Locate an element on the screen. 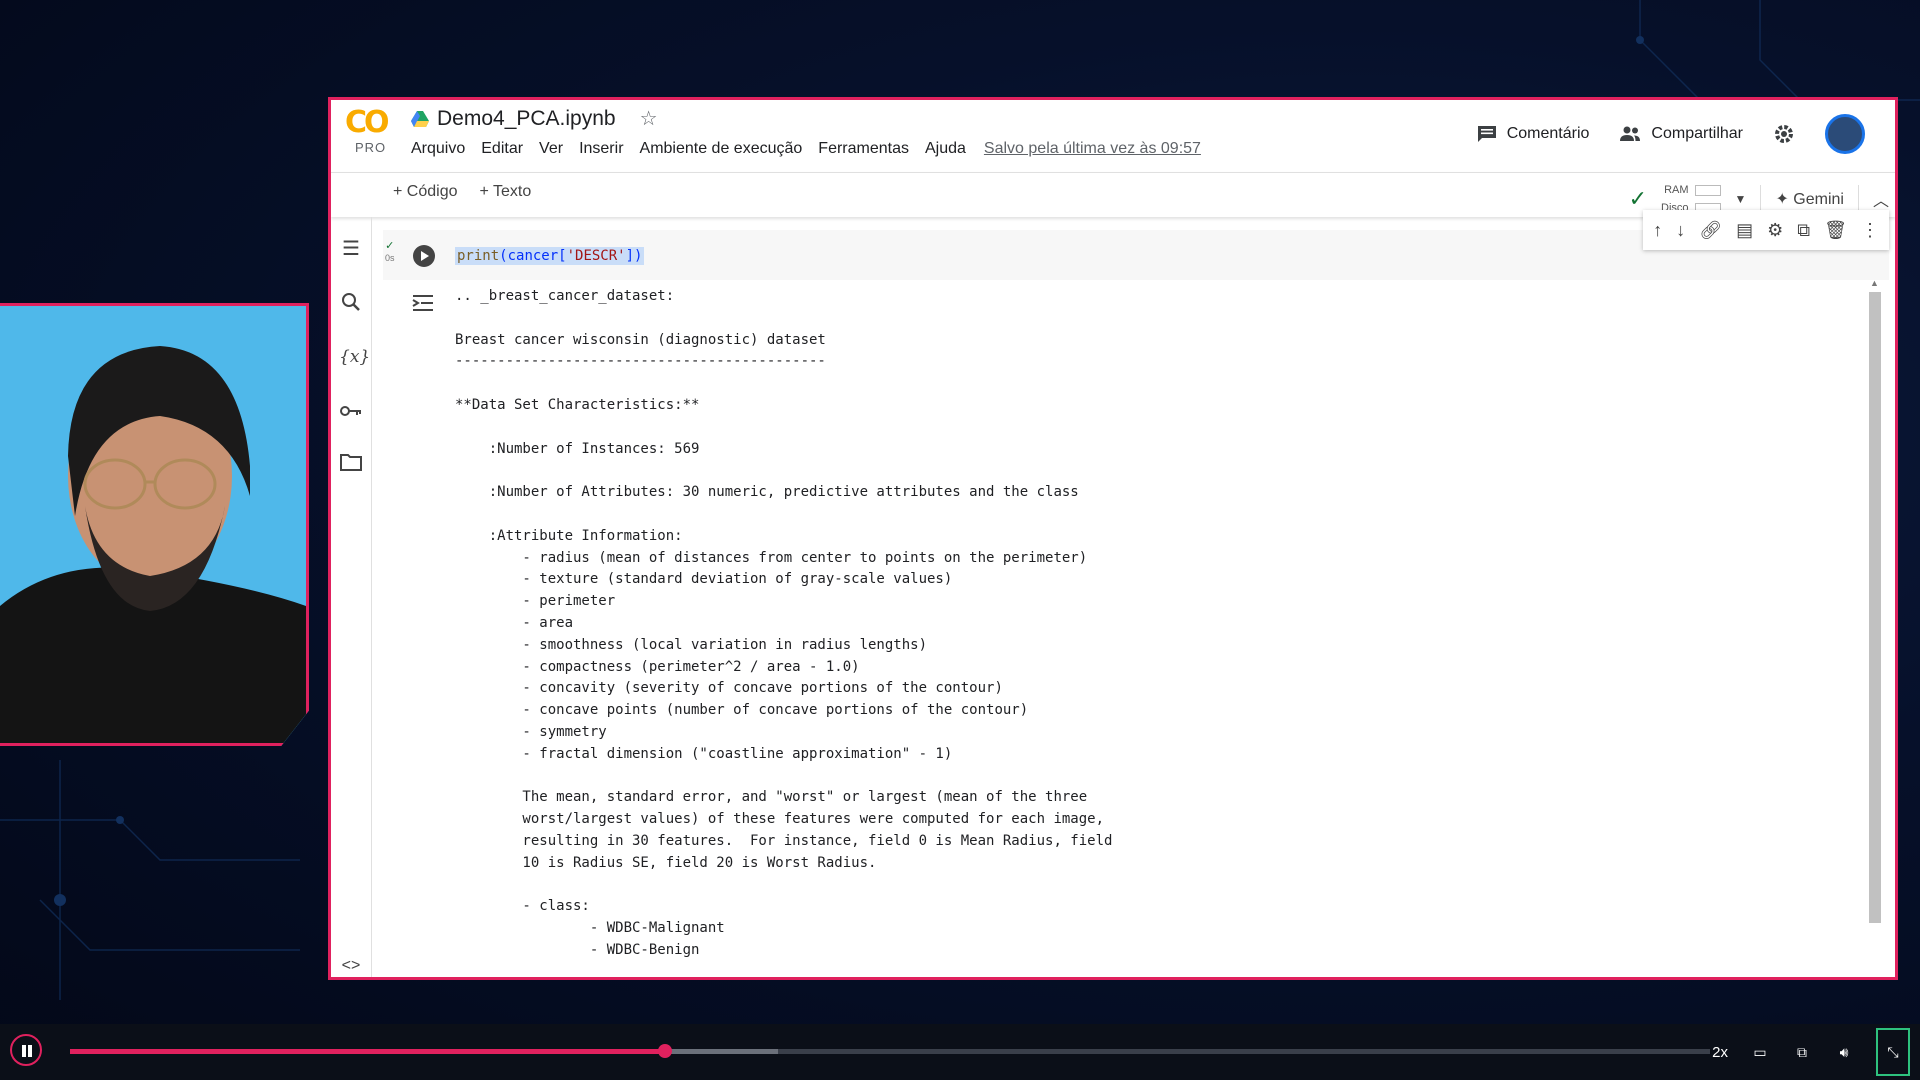 The image size is (1920, 1080). picture-in-picture-icon: ⧉ is located at coordinates (1802, 1052).